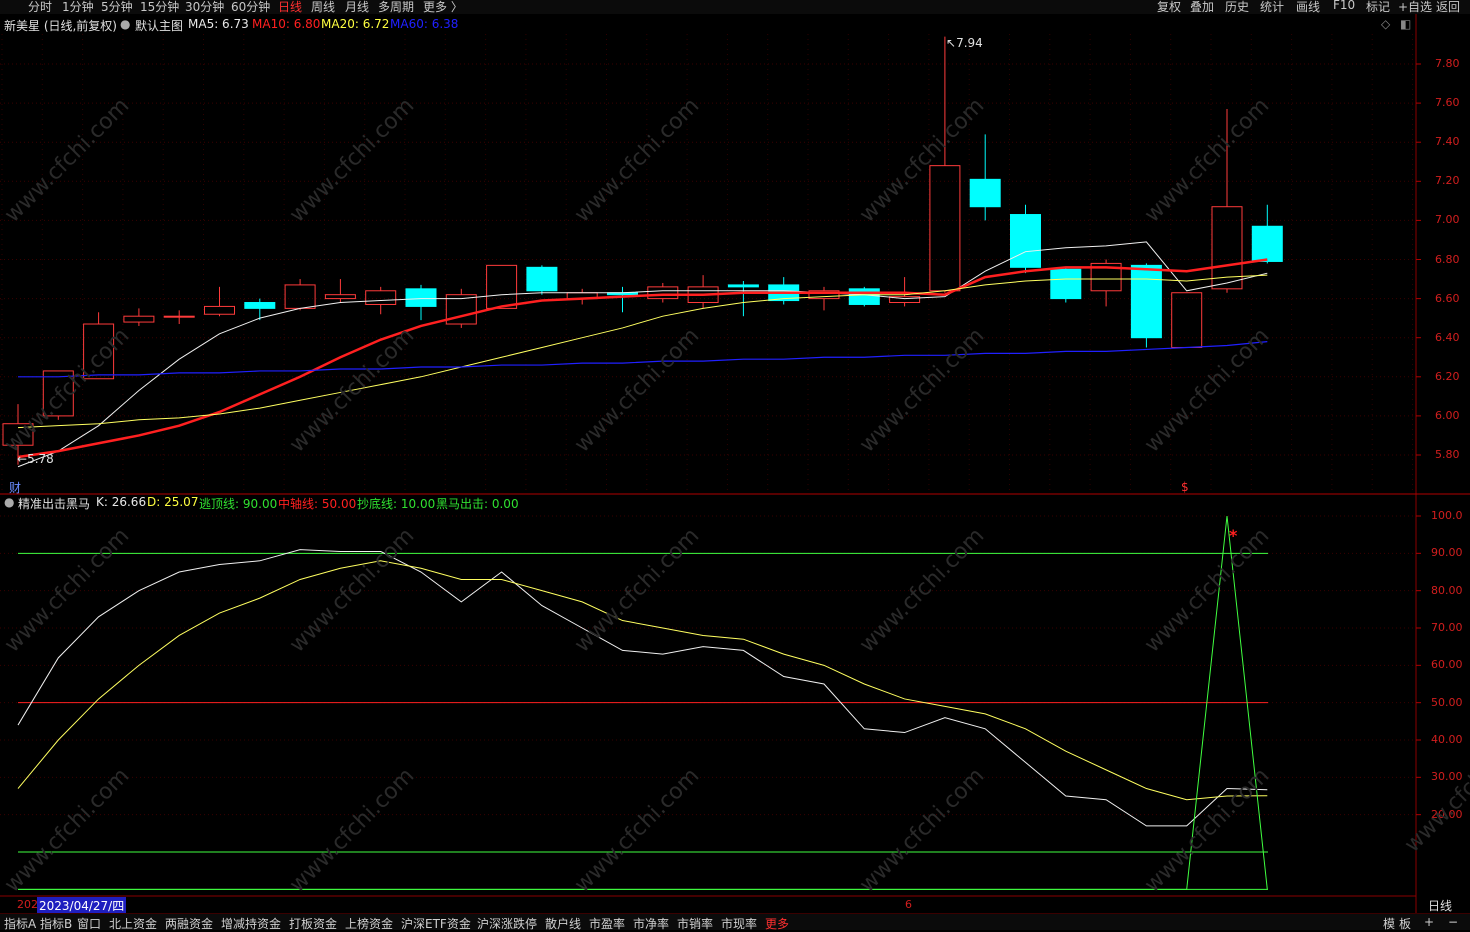  I want to click on price-tick-label: 7.00, so click(1447, 220).